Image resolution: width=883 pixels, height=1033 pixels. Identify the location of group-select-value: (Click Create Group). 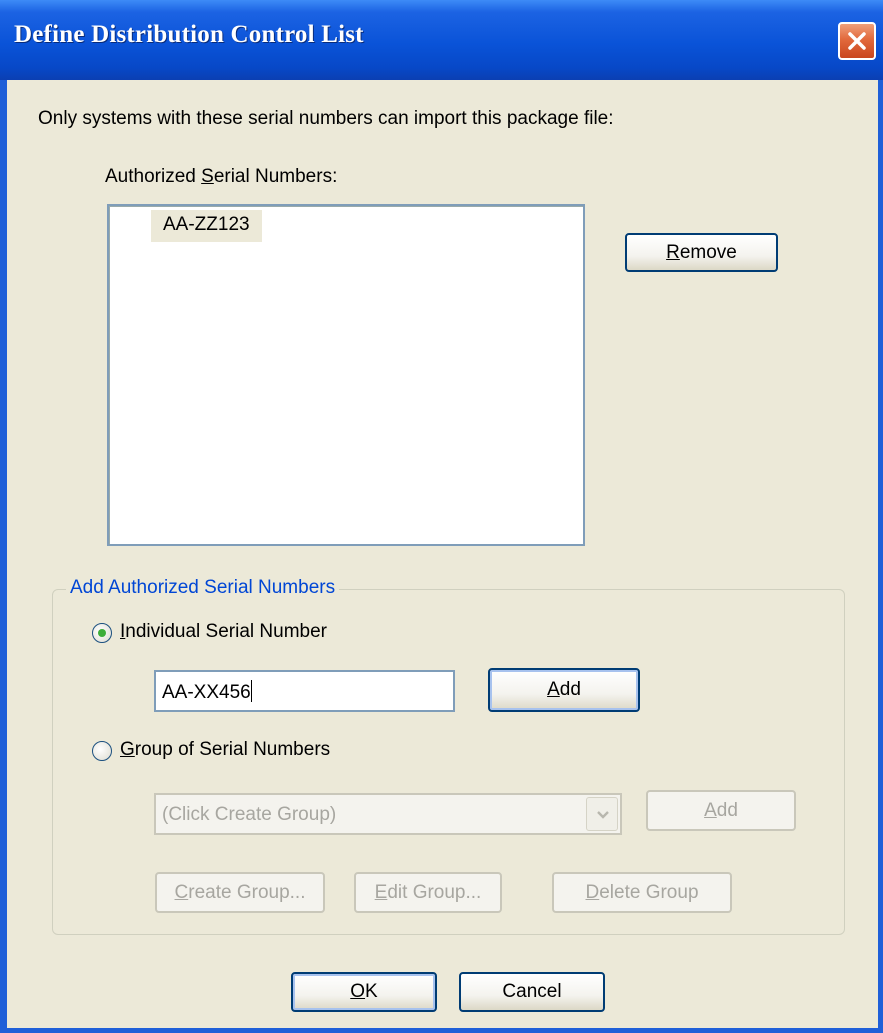
(249, 814).